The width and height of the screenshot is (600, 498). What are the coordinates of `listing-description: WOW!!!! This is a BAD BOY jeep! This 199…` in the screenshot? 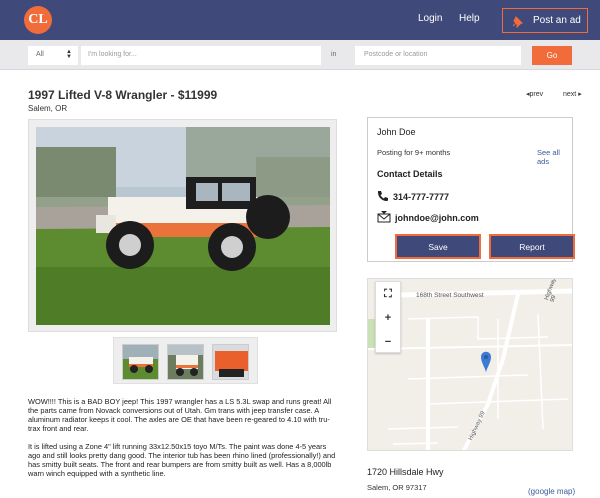 It's located at (183, 442).